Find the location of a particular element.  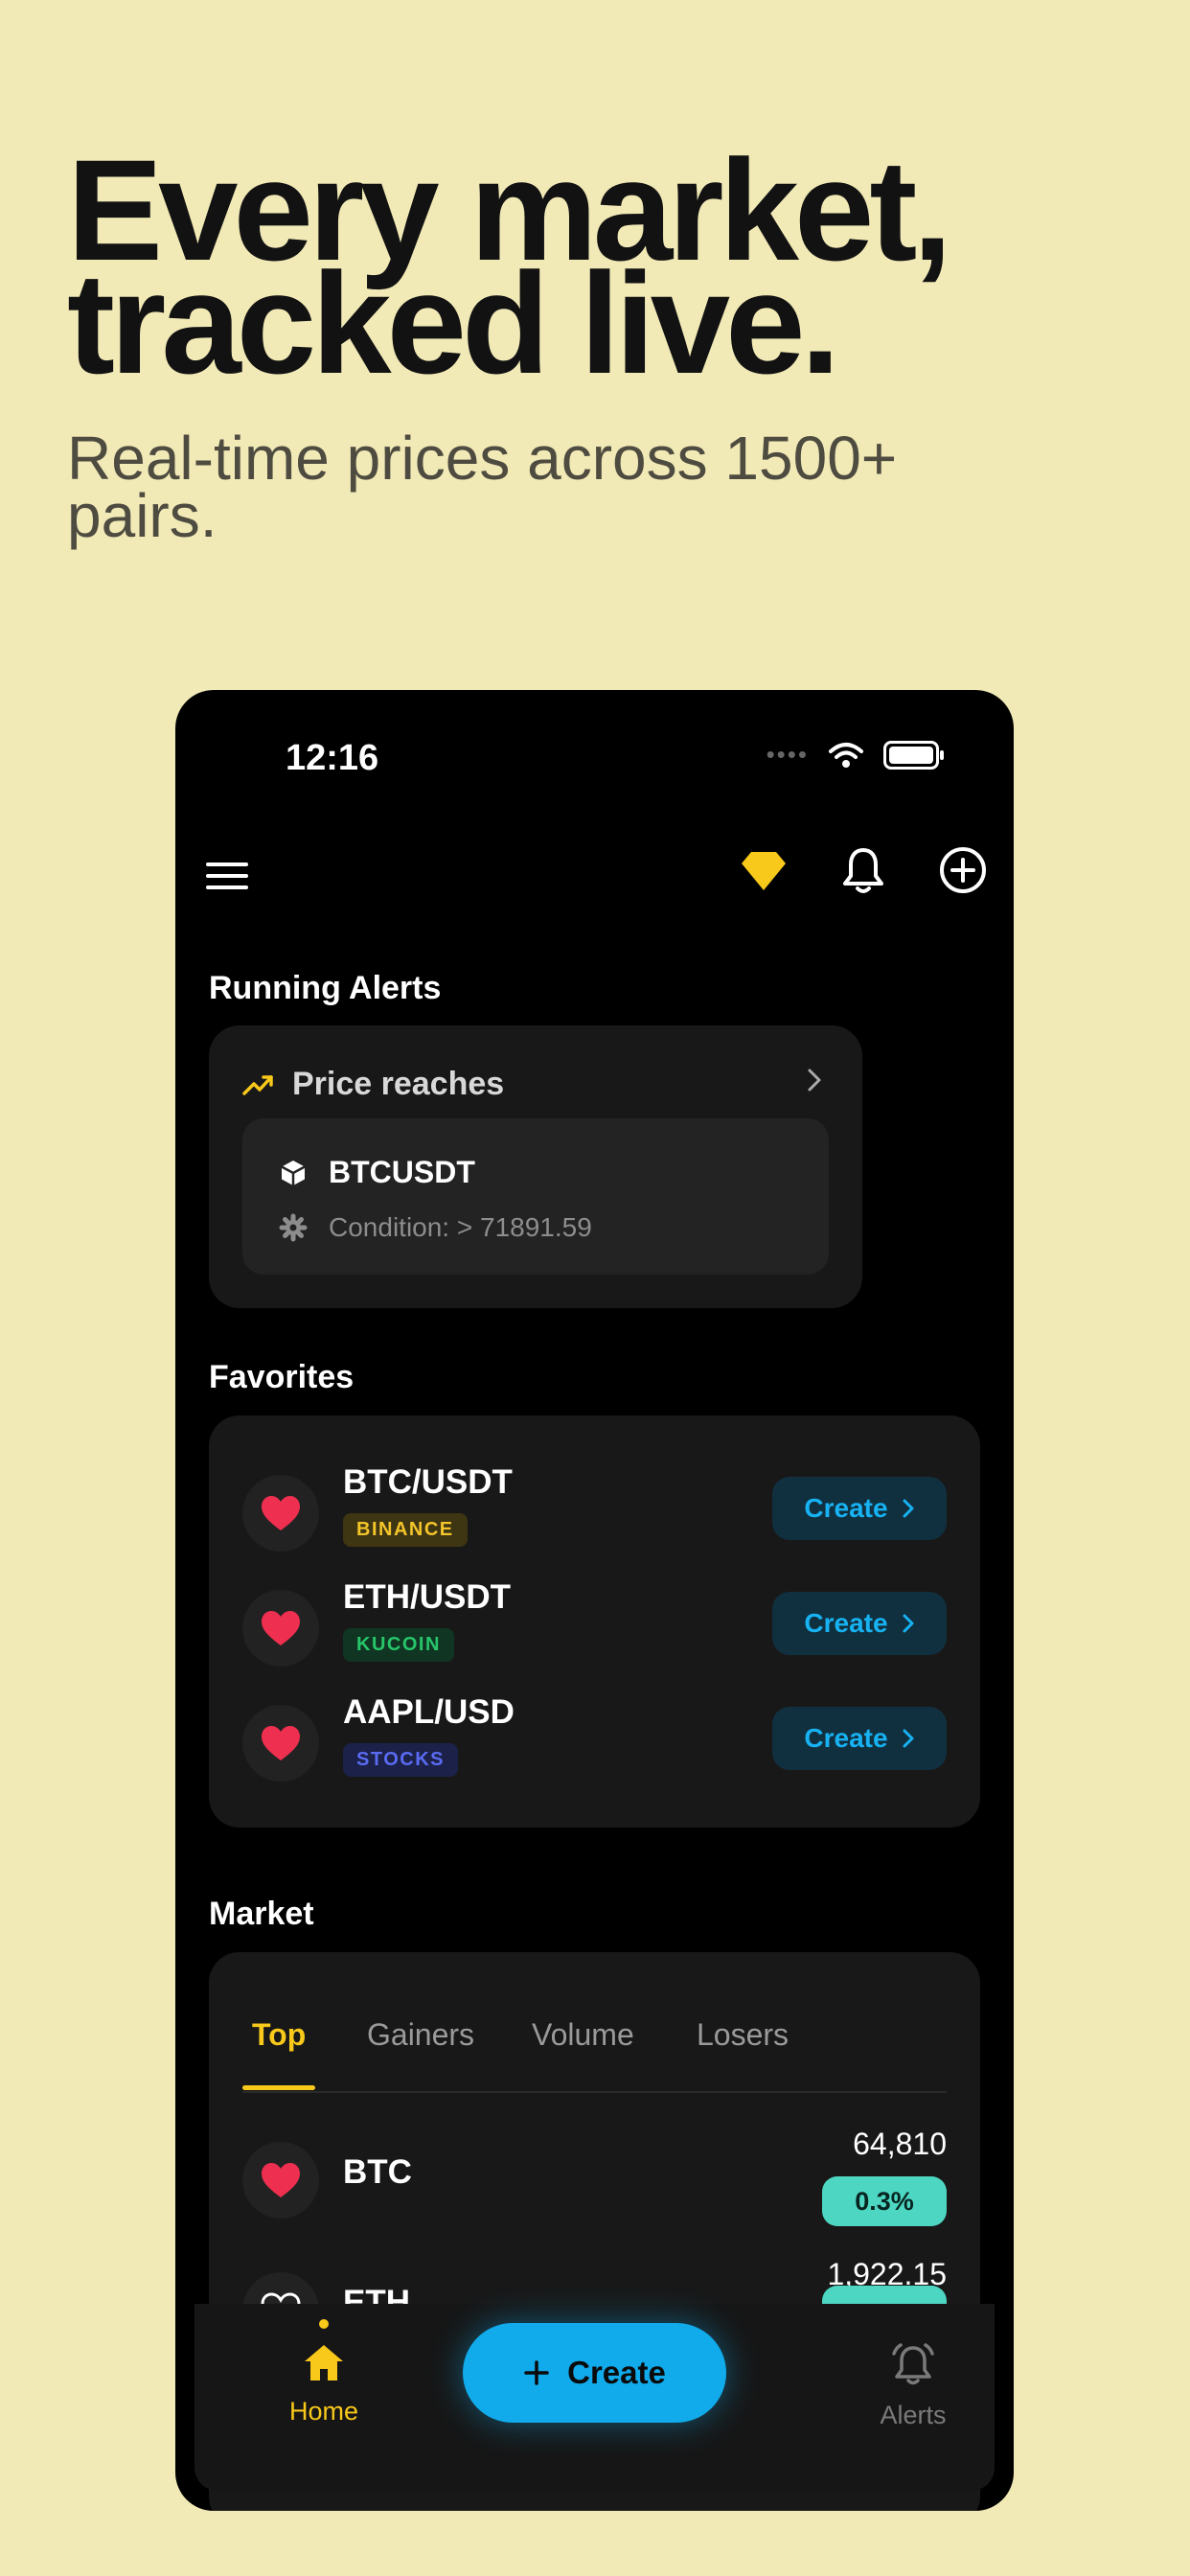

alarm-icon is located at coordinates (913, 2364).